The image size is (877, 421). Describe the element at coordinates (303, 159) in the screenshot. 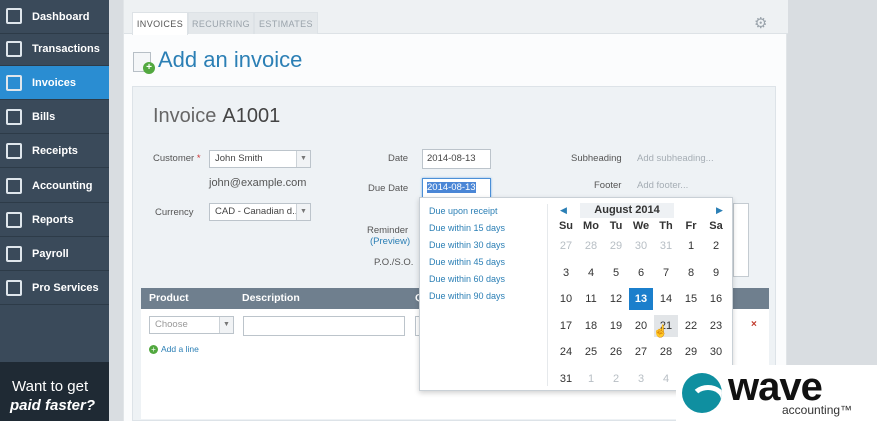

I see `chevron-down-icon: ▼` at that location.